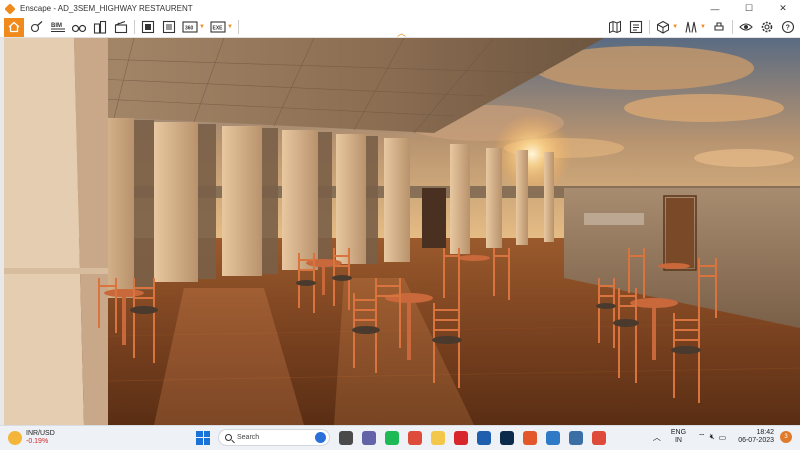 This screenshot has width=800, height=450. What do you see at coordinates (678, 440) in the screenshot?
I see `lang-region: IN` at bounding box center [678, 440].